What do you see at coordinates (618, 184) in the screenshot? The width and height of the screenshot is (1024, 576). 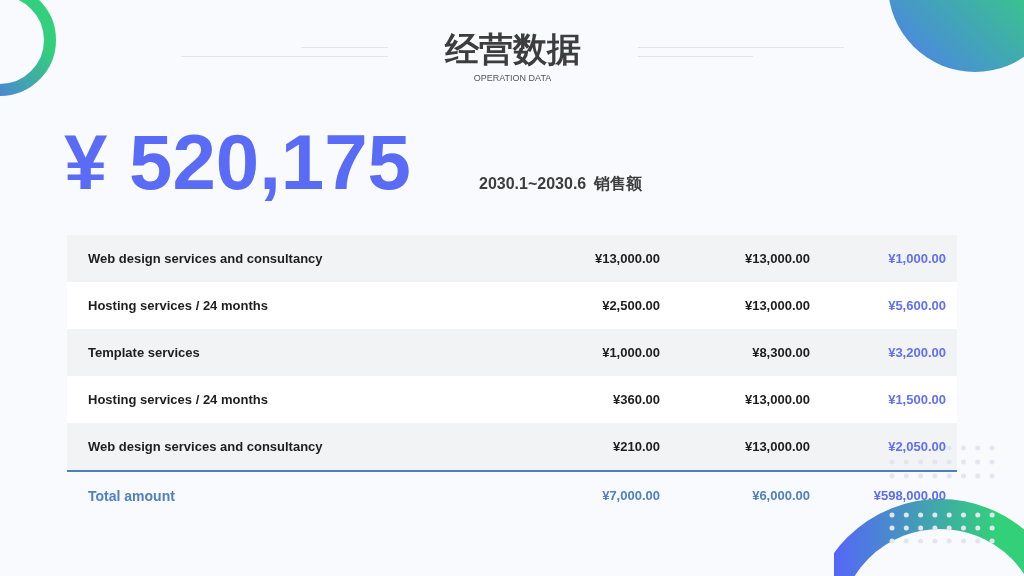 I see `sales-label: 销售额` at bounding box center [618, 184].